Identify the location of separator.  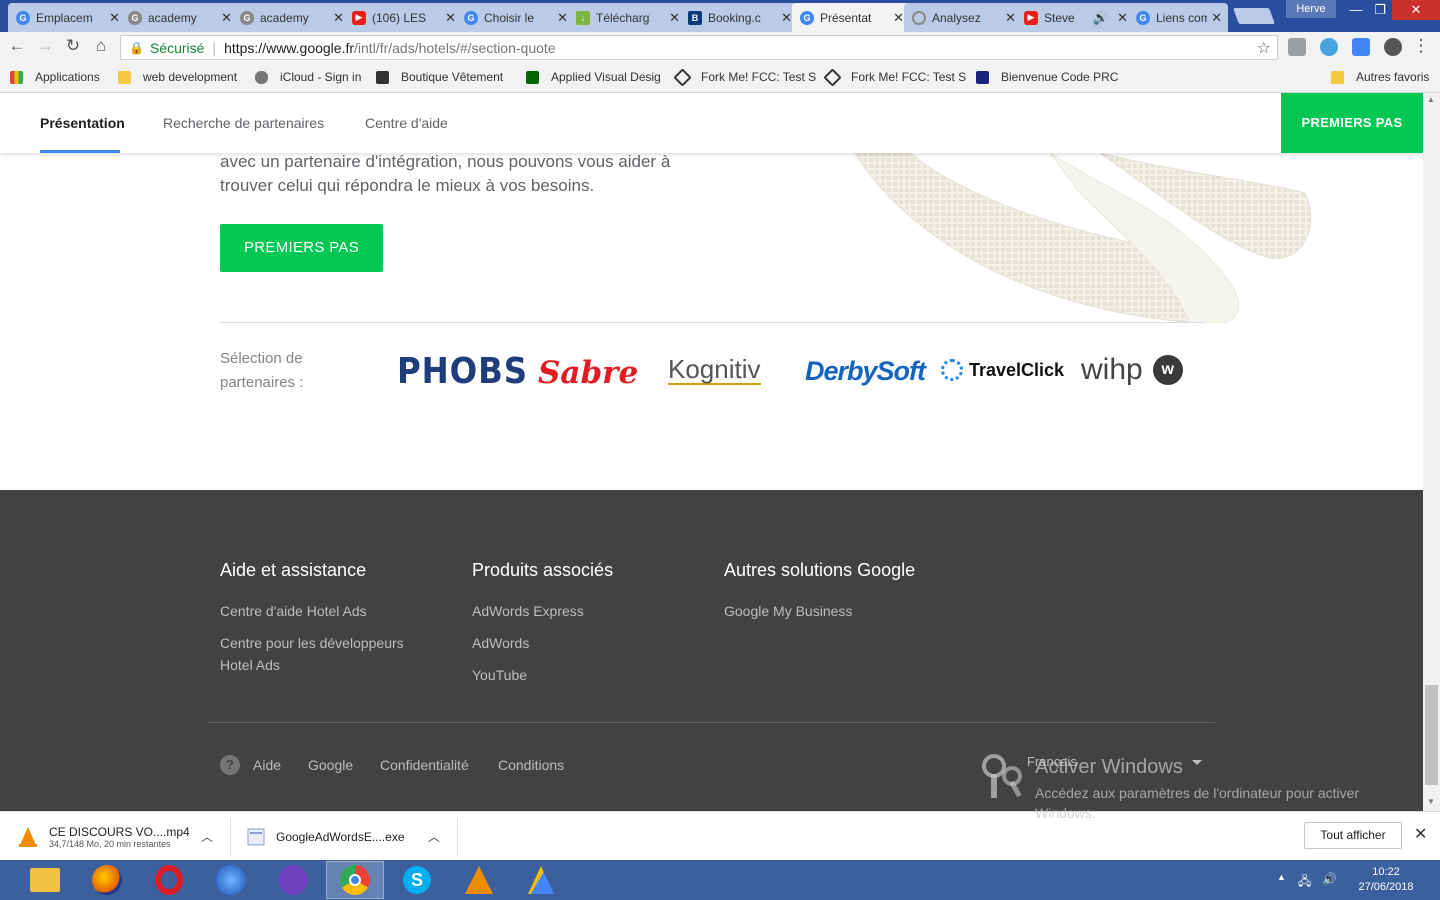
(457, 836).